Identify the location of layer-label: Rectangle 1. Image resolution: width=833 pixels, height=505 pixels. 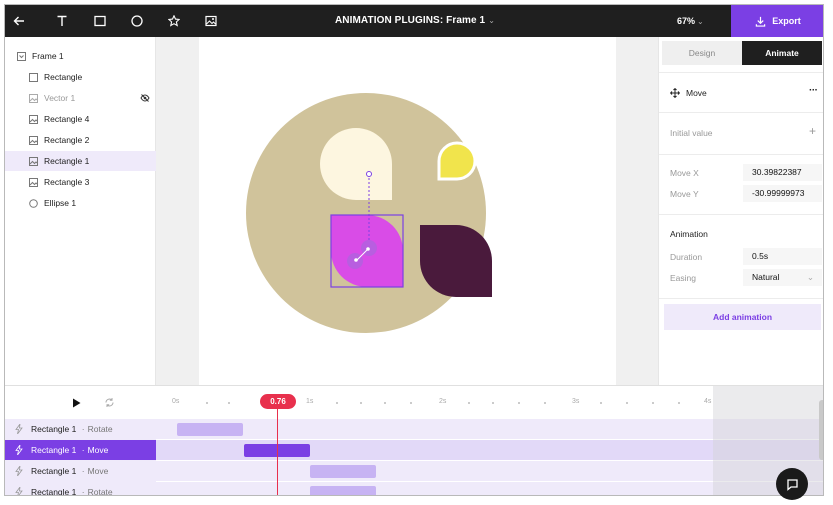
(67, 161).